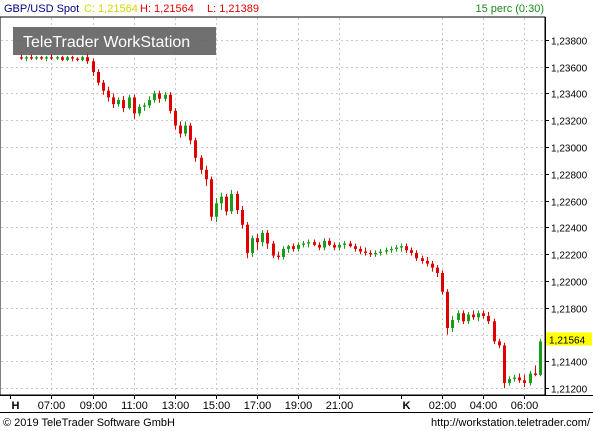 Image resolution: width=593 pixels, height=431 pixels. I want to click on footer-url: http://workstation.teletrader.com/, so click(511, 423).